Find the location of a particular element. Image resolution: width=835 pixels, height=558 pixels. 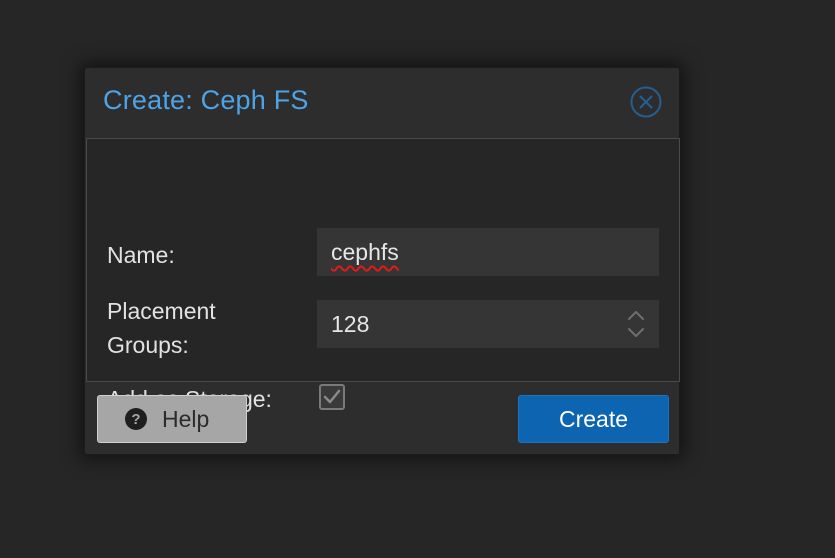

name-input-value: cephfs is located at coordinates (365, 252).